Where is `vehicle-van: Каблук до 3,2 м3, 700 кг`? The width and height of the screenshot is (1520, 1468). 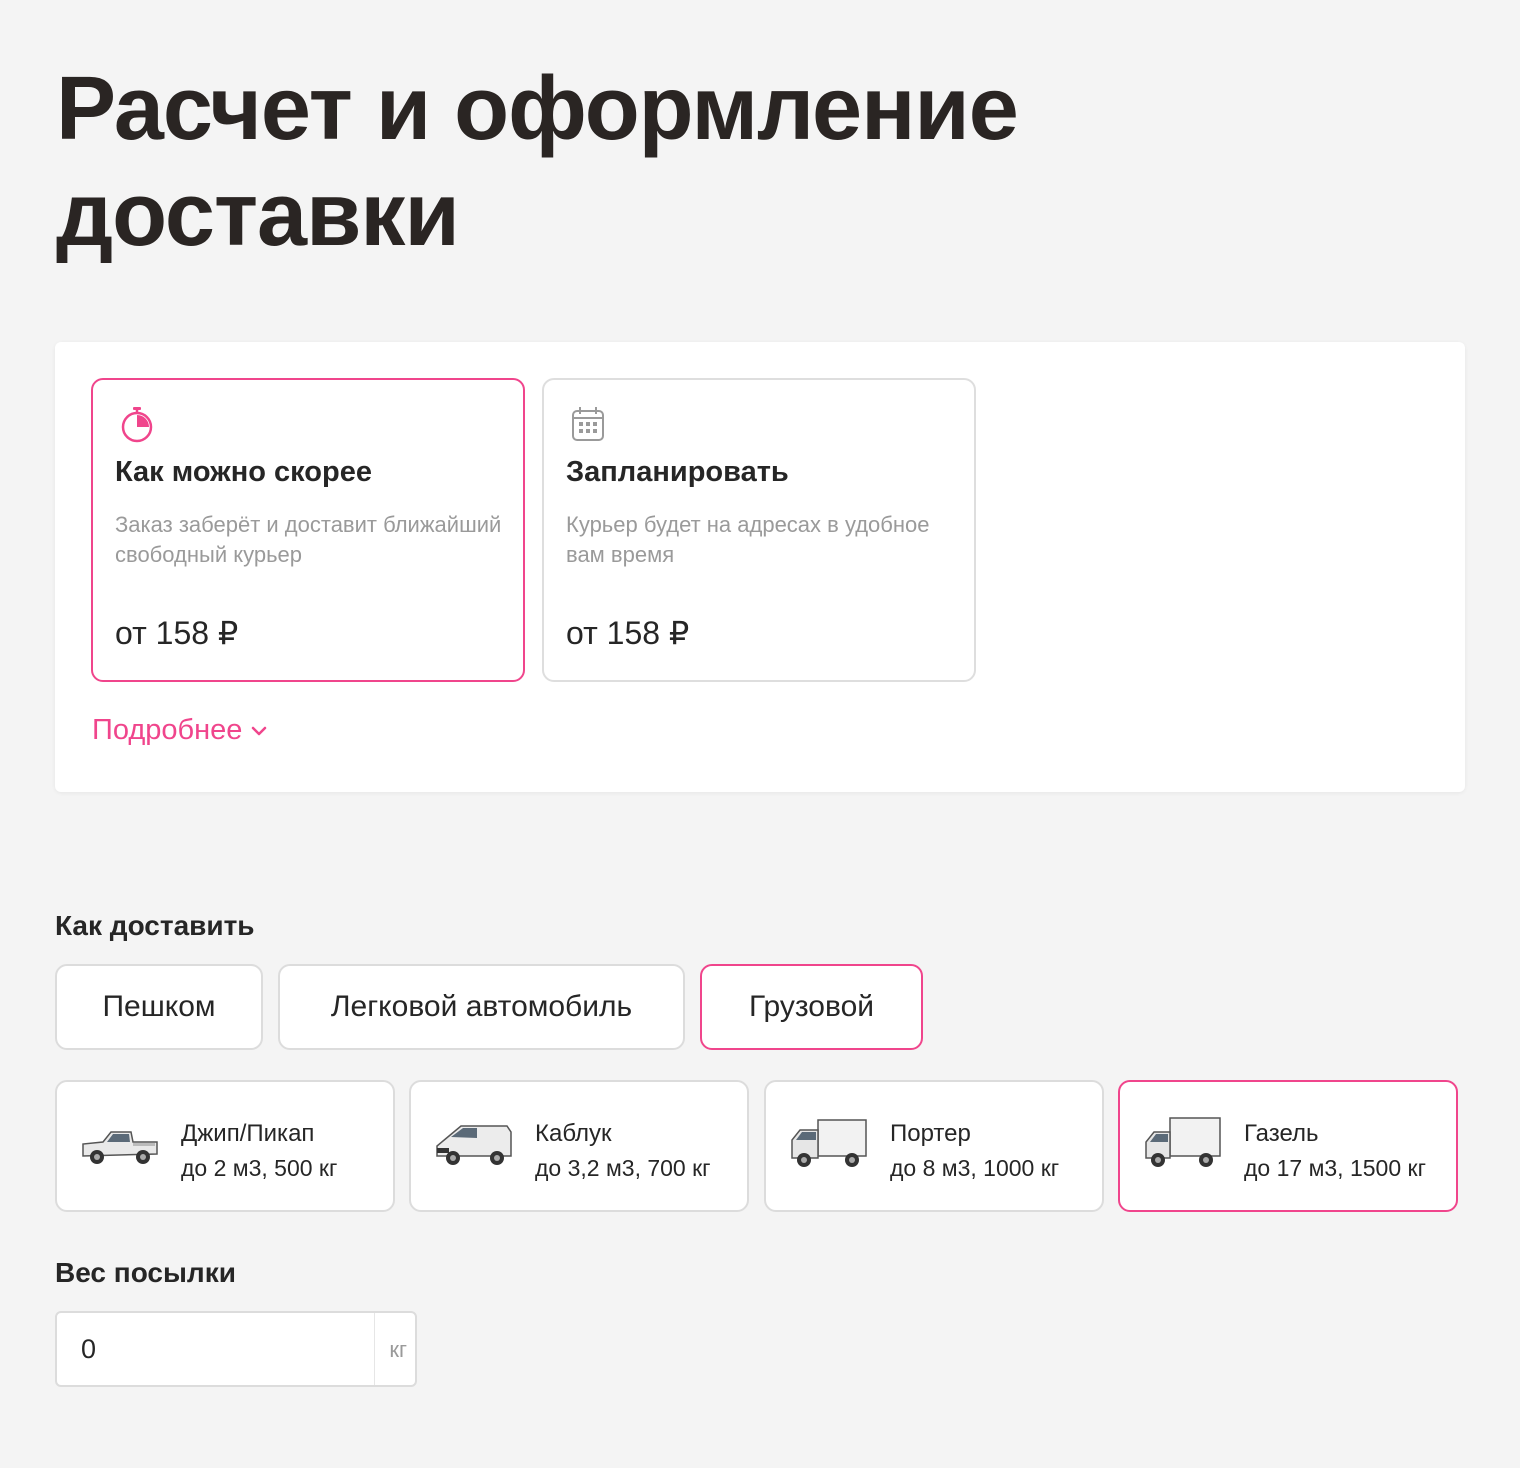 vehicle-van: Каблук до 3,2 м3, 700 кг is located at coordinates (579, 1146).